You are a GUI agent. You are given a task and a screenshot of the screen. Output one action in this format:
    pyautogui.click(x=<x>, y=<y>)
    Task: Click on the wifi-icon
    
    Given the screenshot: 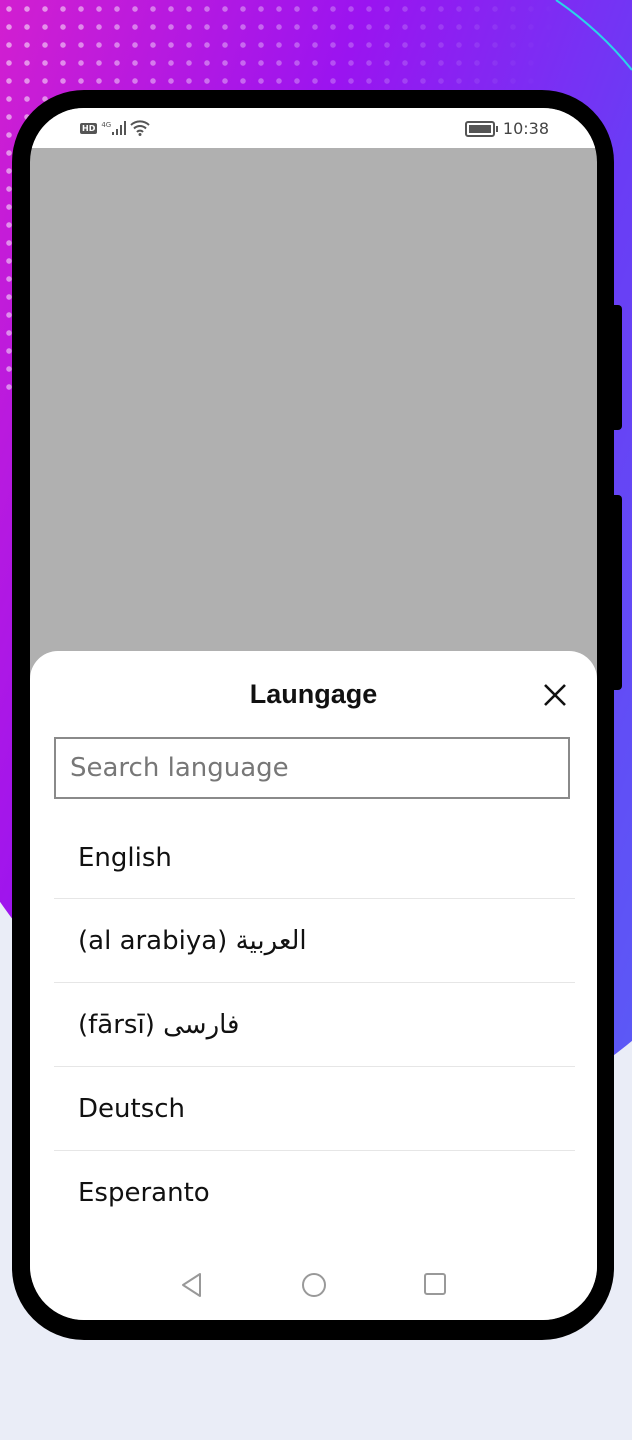 What is the action you would take?
    pyautogui.click(x=140, y=128)
    